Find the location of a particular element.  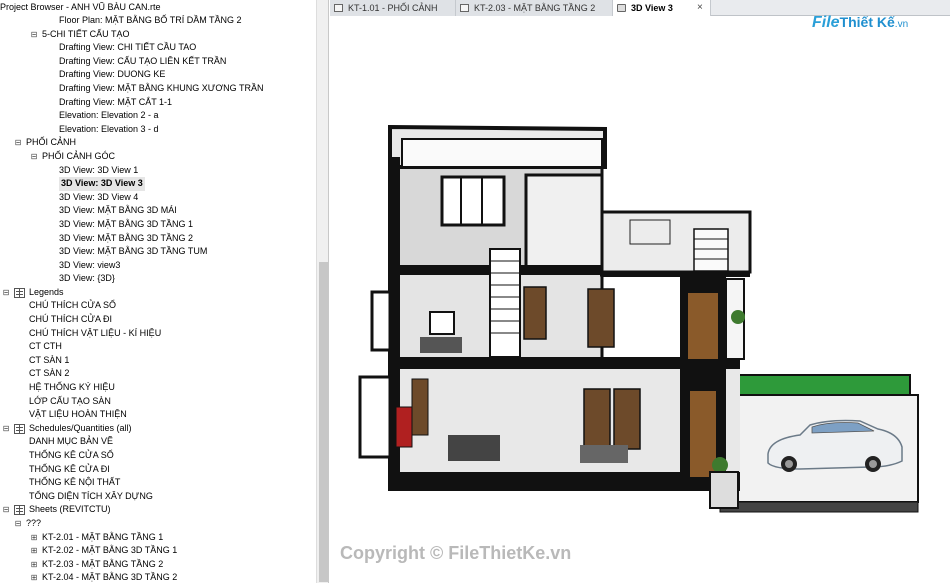

tab-label: KT-1.01 - PHỐI CẢNH is located at coordinates (393, 8).